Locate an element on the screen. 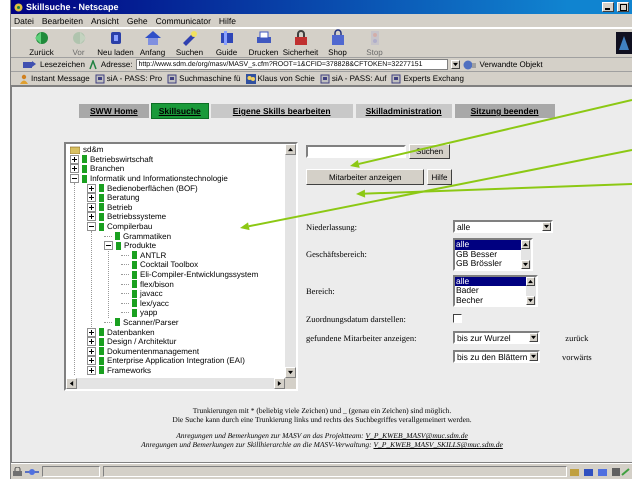 The width and height of the screenshot is (632, 479). bookmarks-icon is located at coordinates (30, 64).